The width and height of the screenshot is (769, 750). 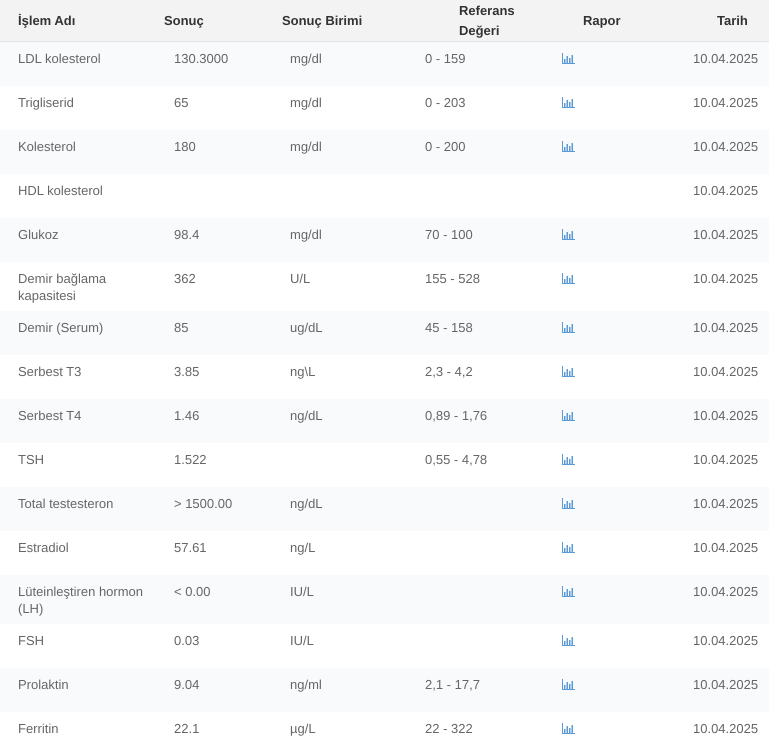 I want to click on table-cell: 2,3 - 4,2, so click(x=449, y=371).